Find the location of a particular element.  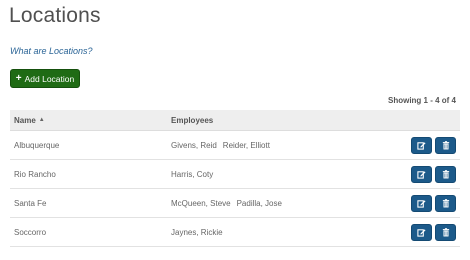

table-row: Santa Fe McQueen, Steve Padilla, Jose is located at coordinates (235, 203).